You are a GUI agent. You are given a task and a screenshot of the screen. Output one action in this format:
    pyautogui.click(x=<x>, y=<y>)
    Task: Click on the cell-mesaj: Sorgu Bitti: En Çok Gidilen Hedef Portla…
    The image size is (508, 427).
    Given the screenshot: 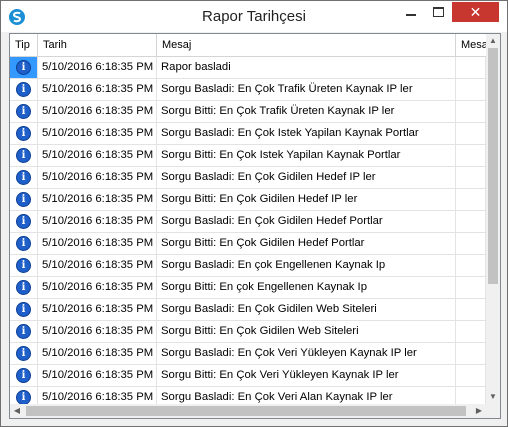 What is the action you would take?
    pyautogui.click(x=306, y=243)
    